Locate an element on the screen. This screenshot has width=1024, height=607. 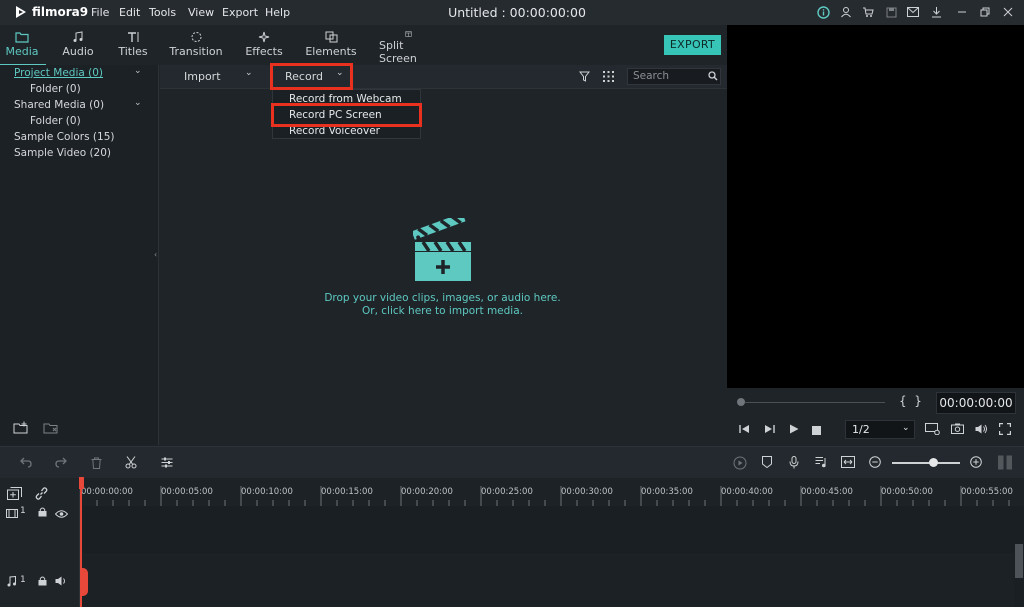
audio-mixer-icon is located at coordinates (821, 463).